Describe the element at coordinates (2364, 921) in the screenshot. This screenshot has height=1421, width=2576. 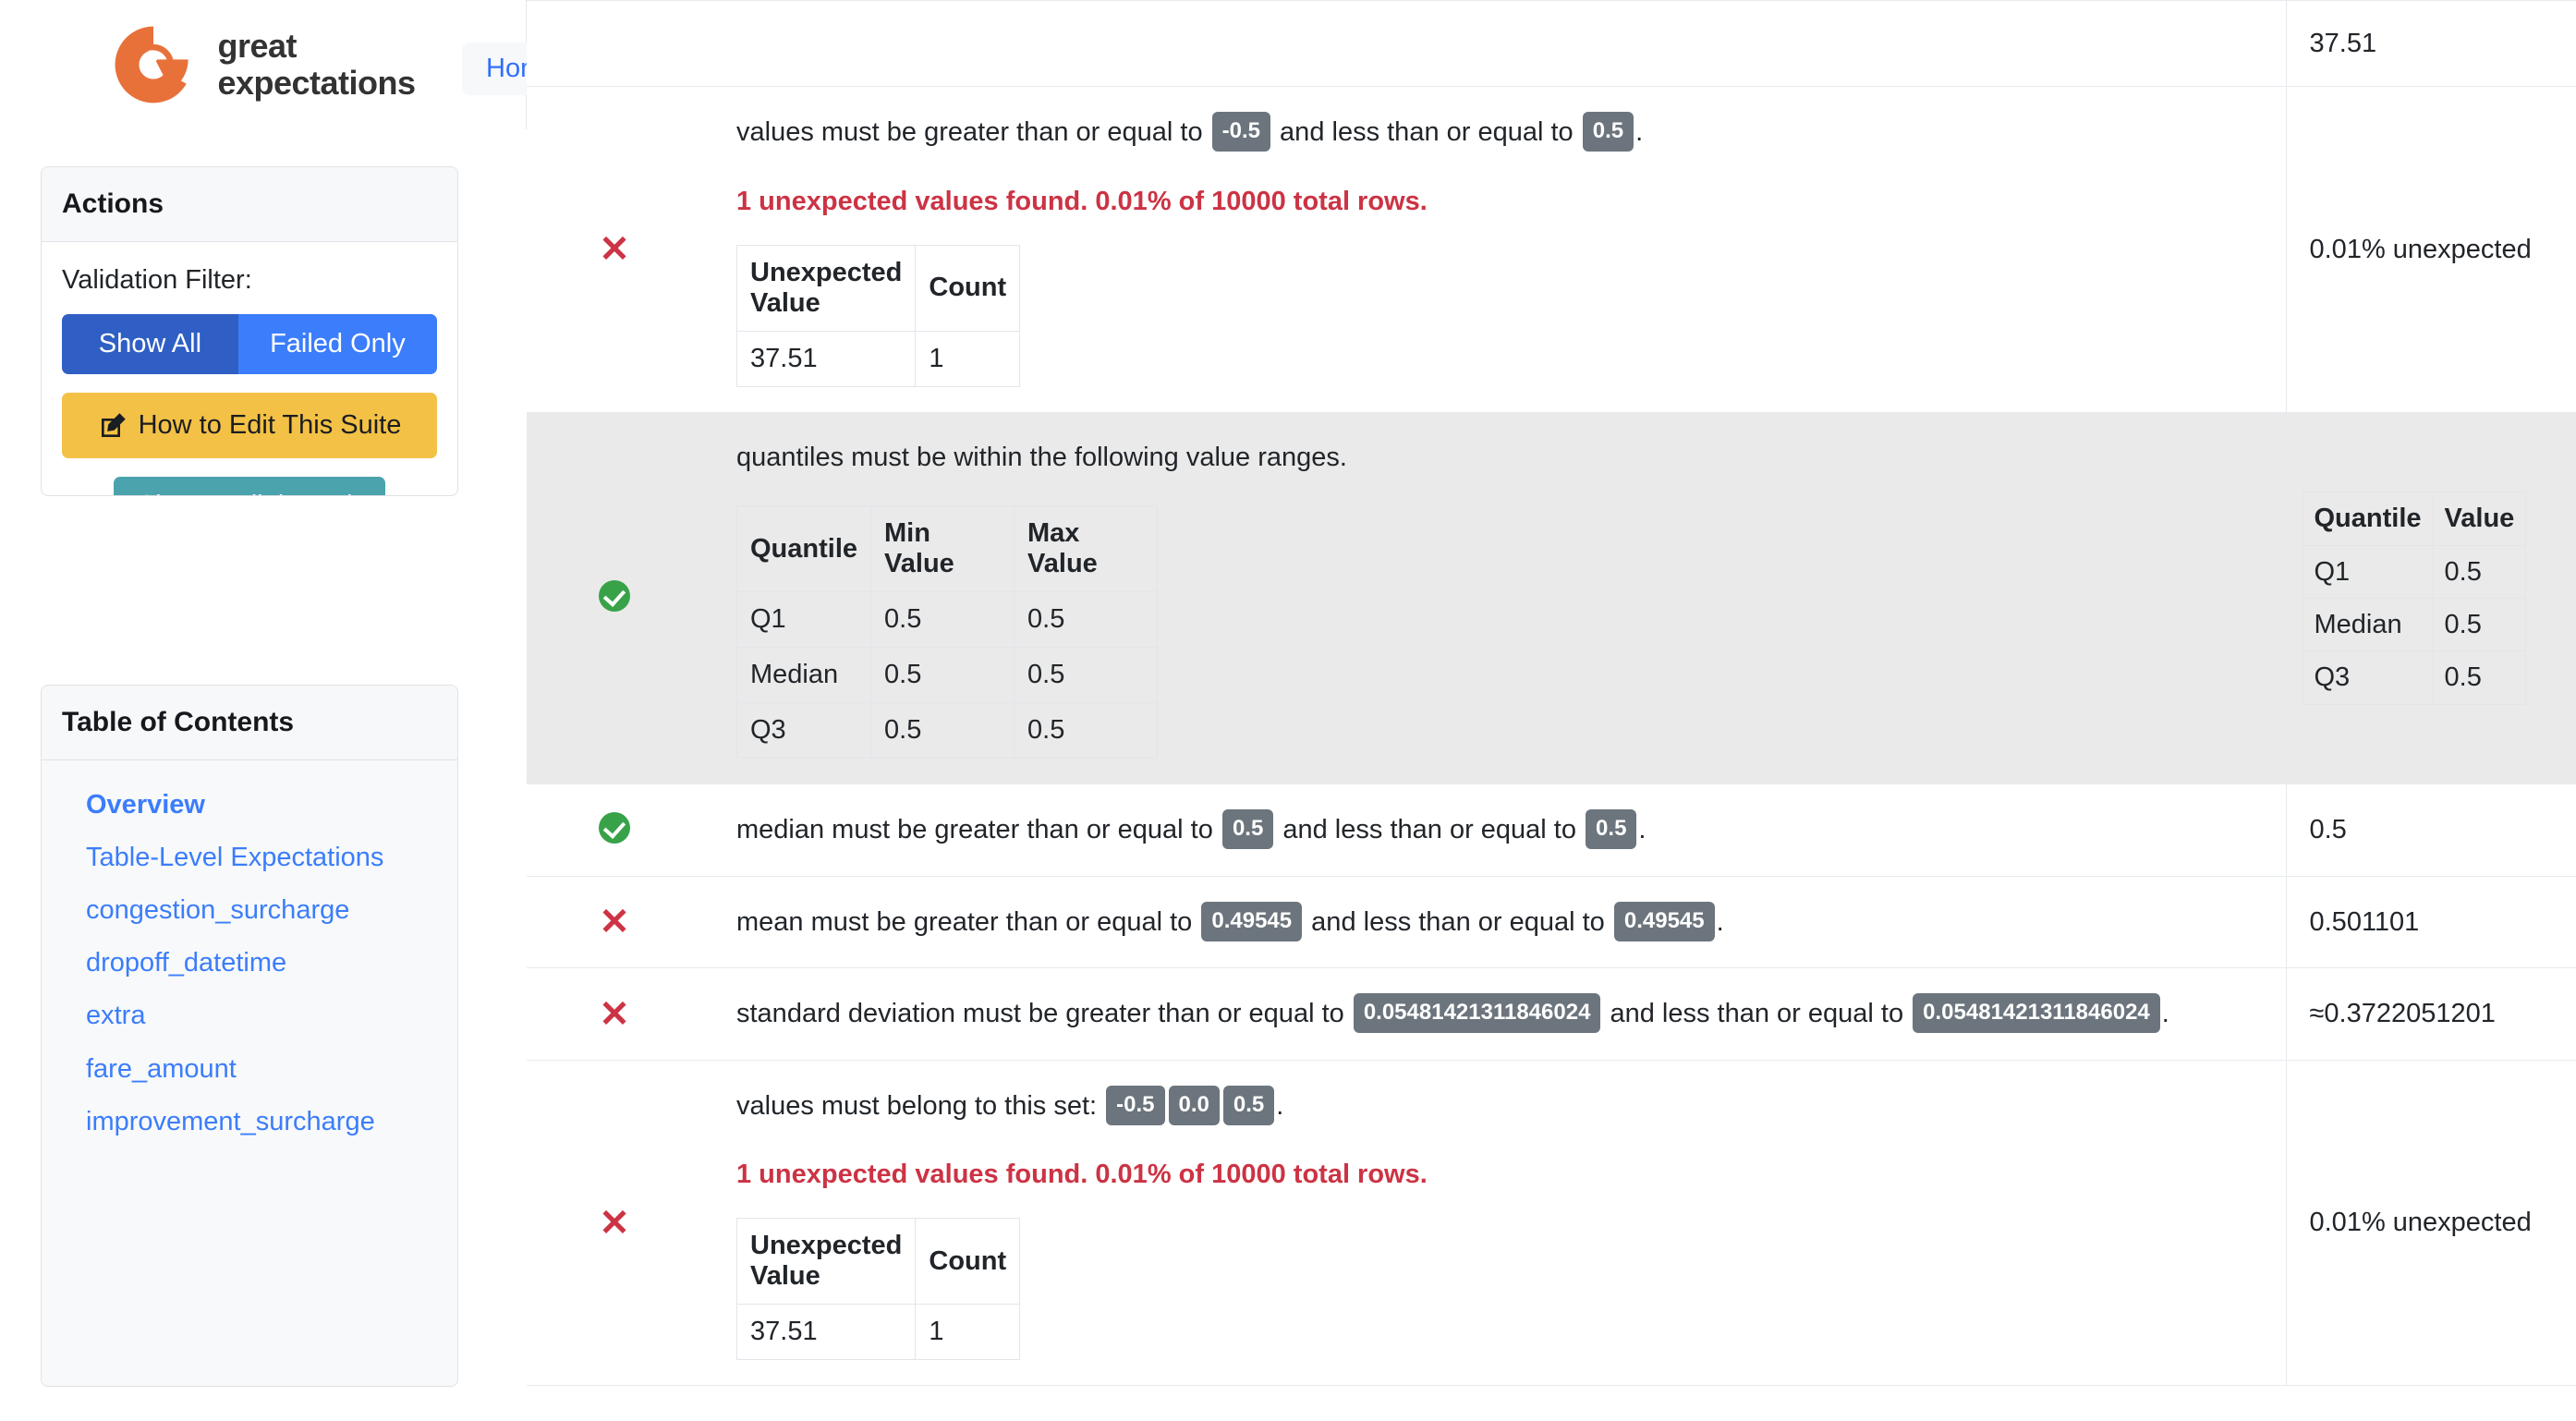
I see `observed-value: 0.501101` at that location.